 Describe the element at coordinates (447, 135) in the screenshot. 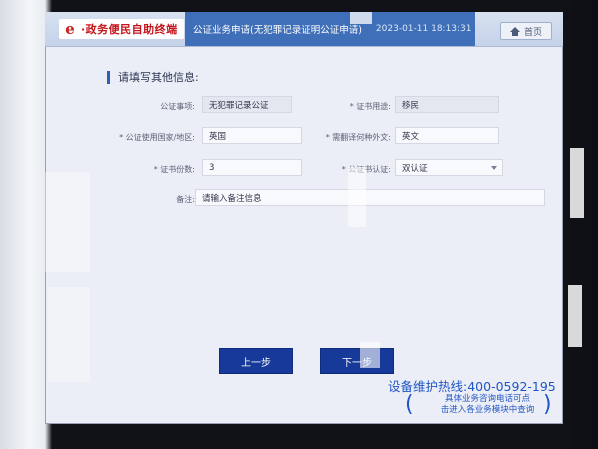

I see `translation-field: 英文` at that location.